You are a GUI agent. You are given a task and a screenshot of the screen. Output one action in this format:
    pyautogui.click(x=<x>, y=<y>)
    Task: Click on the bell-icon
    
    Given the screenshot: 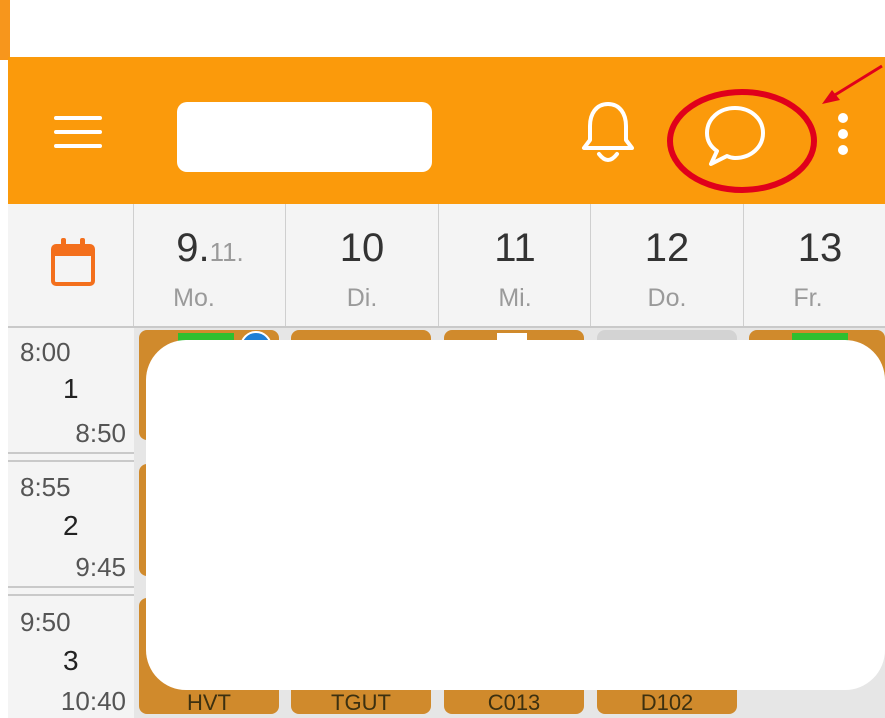 What is the action you would take?
    pyautogui.click(x=608, y=133)
    